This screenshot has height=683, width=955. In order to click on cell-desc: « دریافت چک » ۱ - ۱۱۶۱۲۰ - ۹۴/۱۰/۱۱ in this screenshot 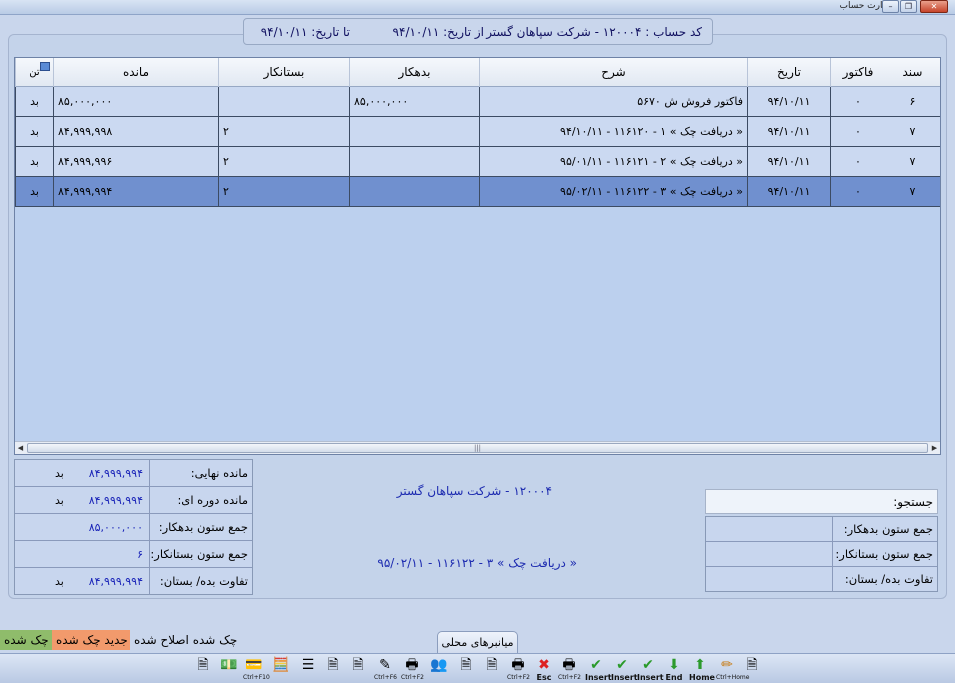, I will do `click(613, 131)`.